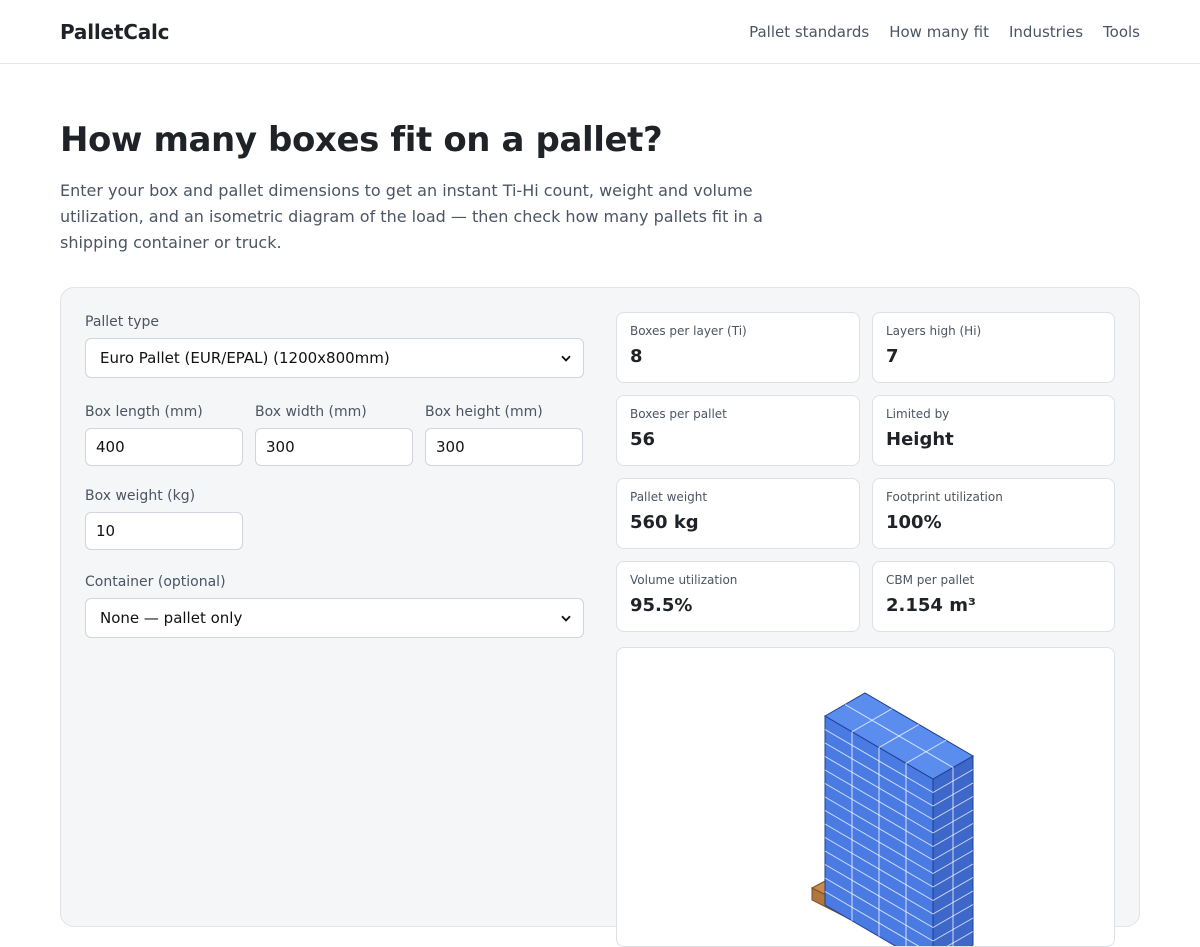  I want to click on stat-card-boxes-per-layer: Boxes per layer (Ti) 8, so click(738, 347).